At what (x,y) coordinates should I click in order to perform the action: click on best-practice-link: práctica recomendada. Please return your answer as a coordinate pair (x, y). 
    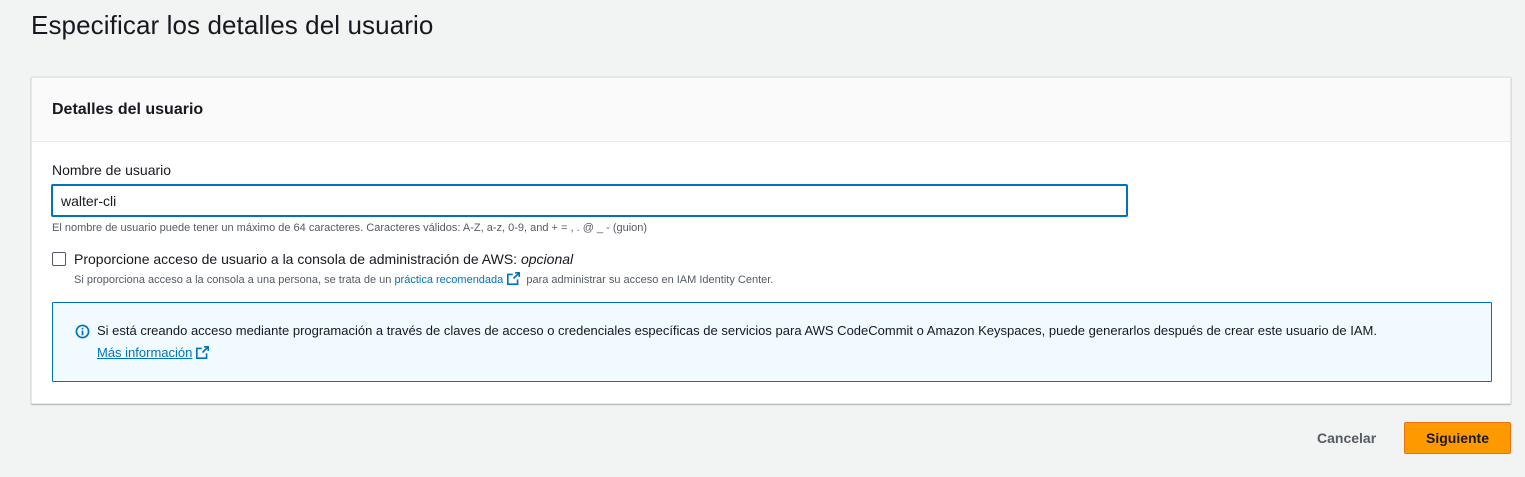
    Looking at the image, I should click on (448, 280).